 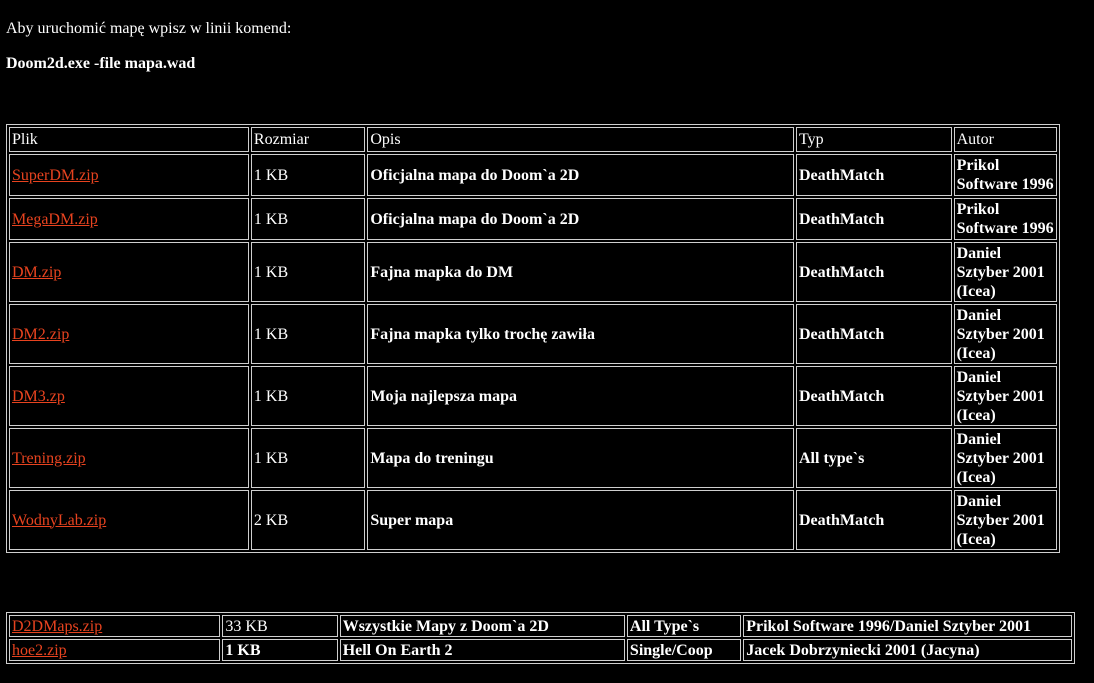 What do you see at coordinates (59, 520) in the screenshot?
I see `file-link: WodnyLab.zip` at bounding box center [59, 520].